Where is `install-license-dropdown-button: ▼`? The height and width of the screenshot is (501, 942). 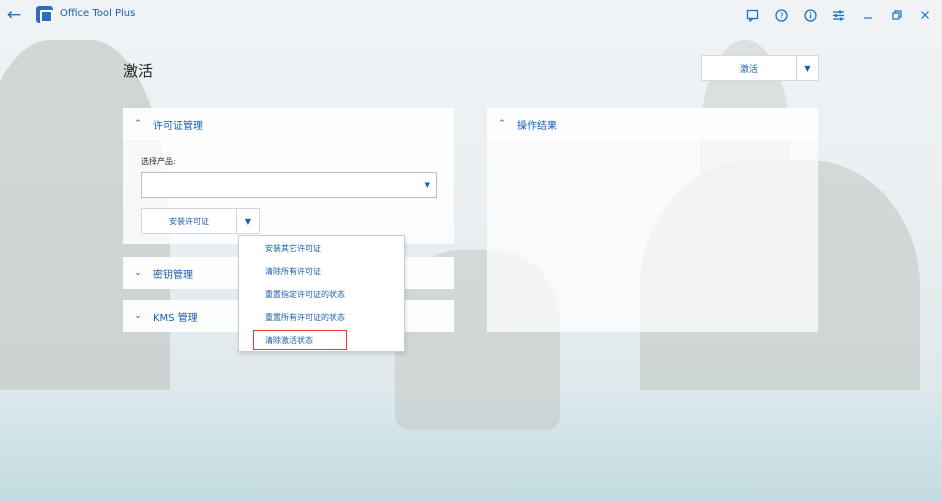 install-license-dropdown-button: ▼ is located at coordinates (248, 221).